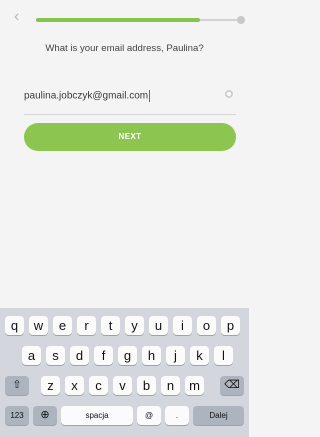  I want to click on backspace-key: ⌫, so click(232, 385).